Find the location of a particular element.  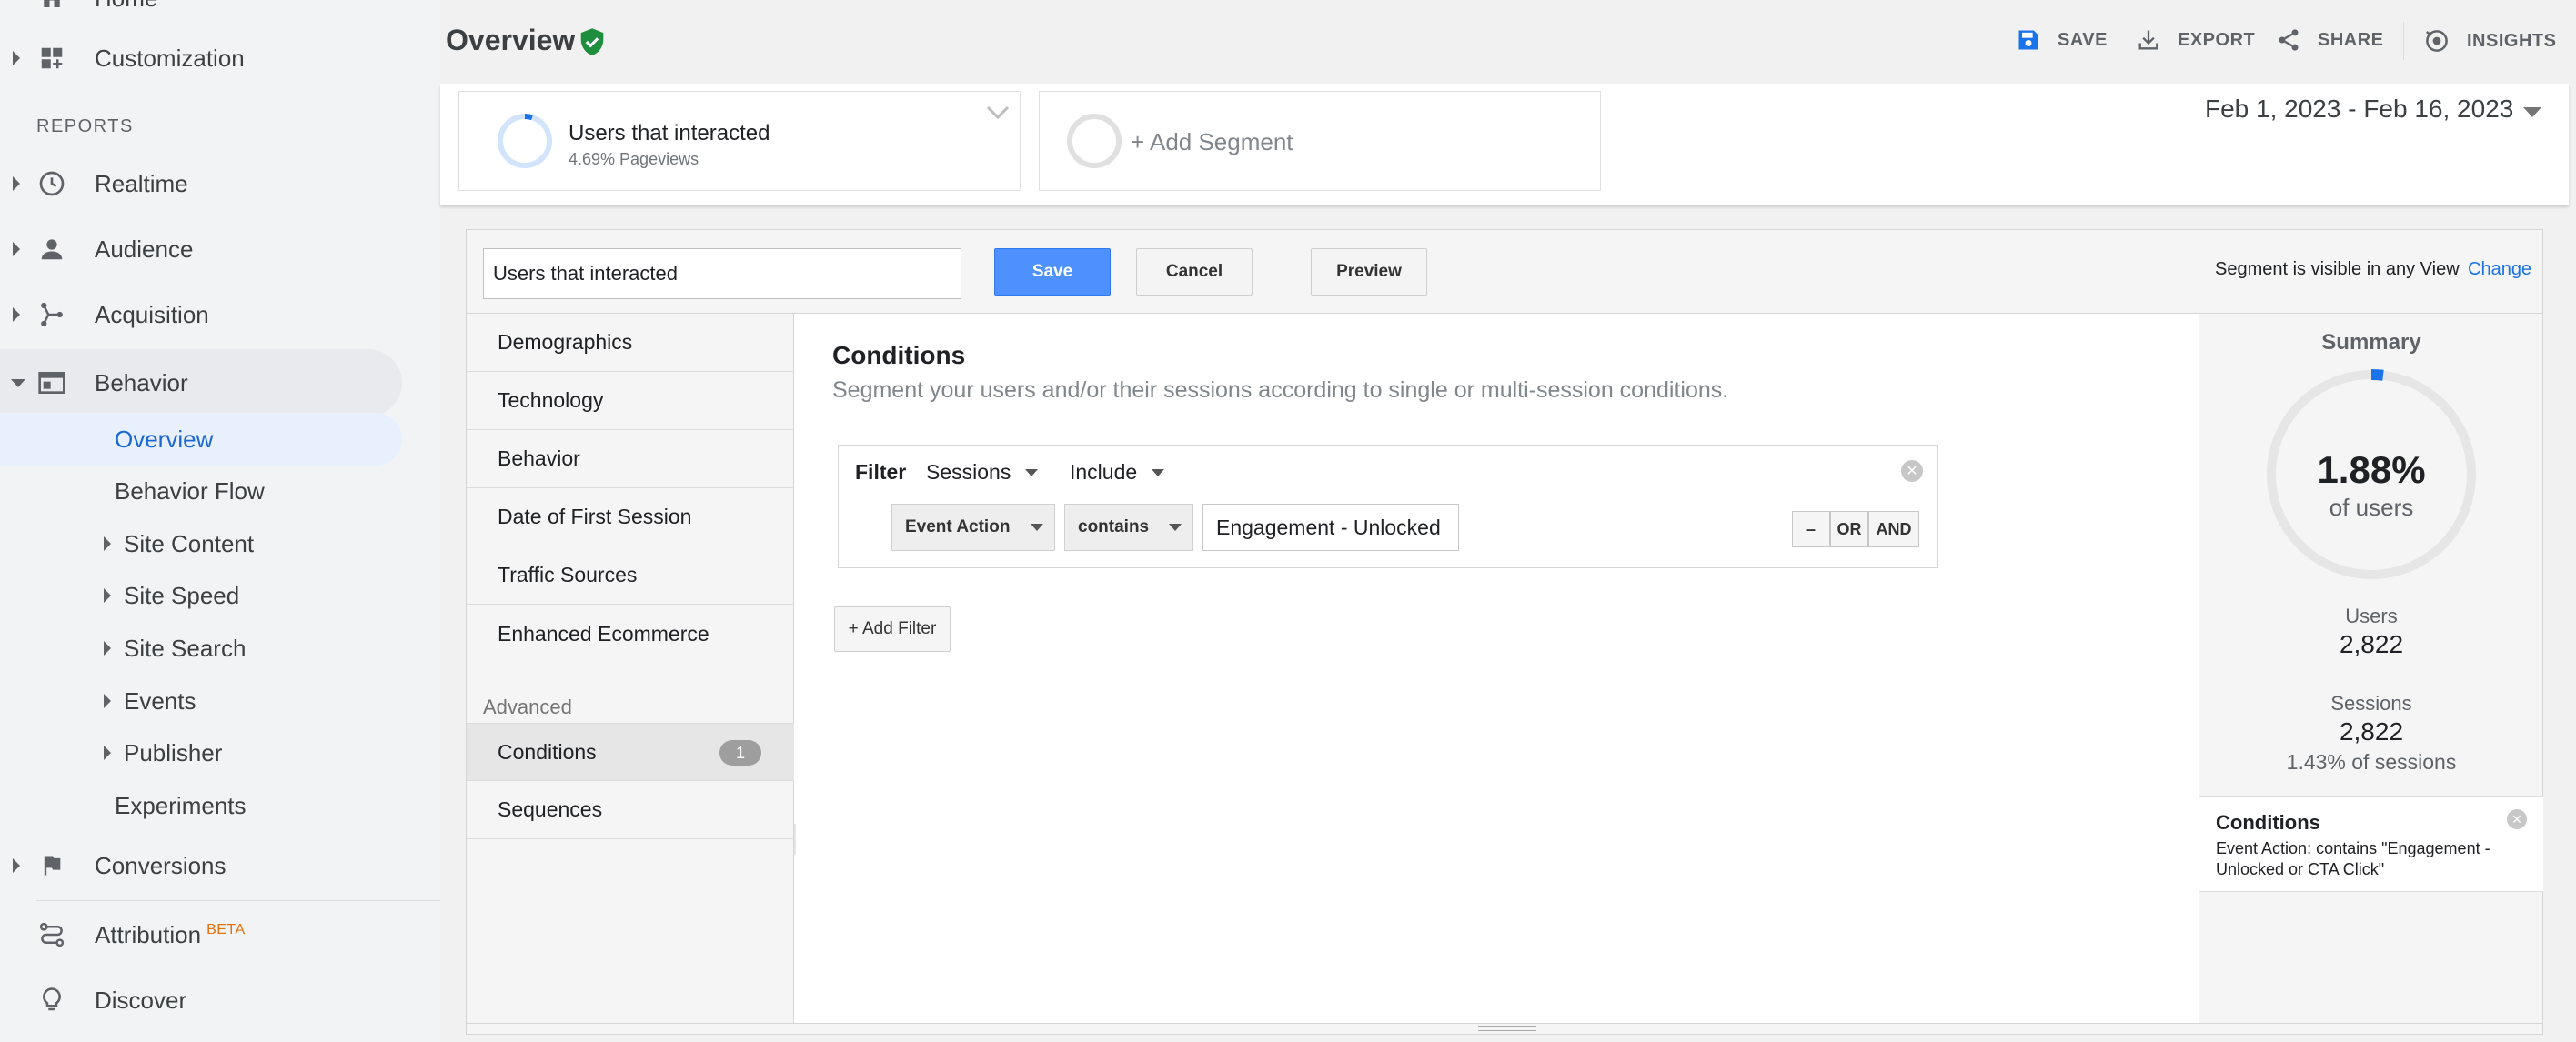

sidebar-subitem-publisher: Publisher is located at coordinates (201, 752).